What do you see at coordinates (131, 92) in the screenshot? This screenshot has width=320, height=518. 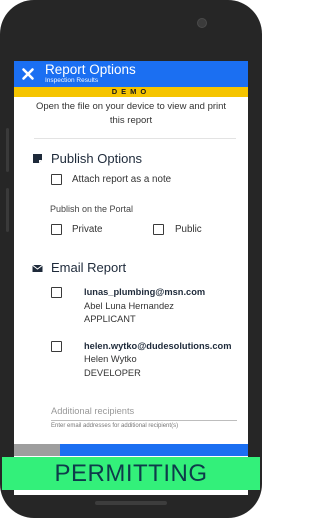 I see `demo-badge: DEMO` at bounding box center [131, 92].